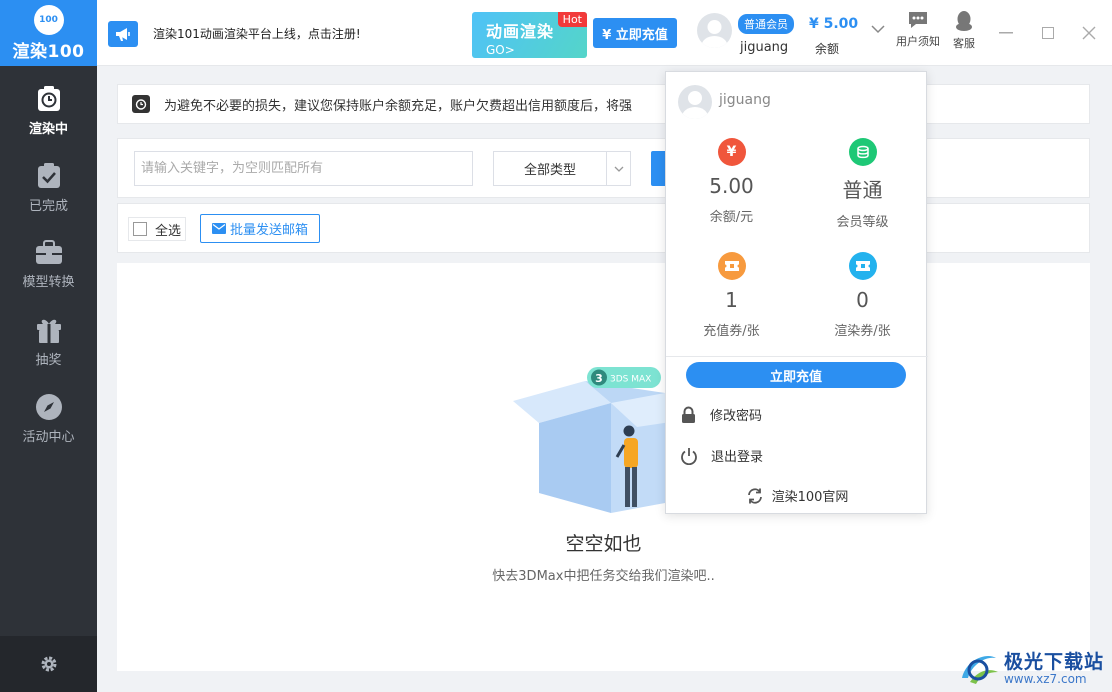  I want to click on customer-service-button: 客服, so click(964, 30).